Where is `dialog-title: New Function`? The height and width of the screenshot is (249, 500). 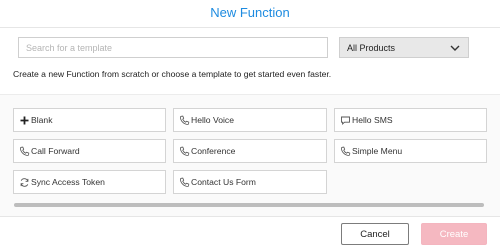 dialog-title: New Function is located at coordinates (250, 12).